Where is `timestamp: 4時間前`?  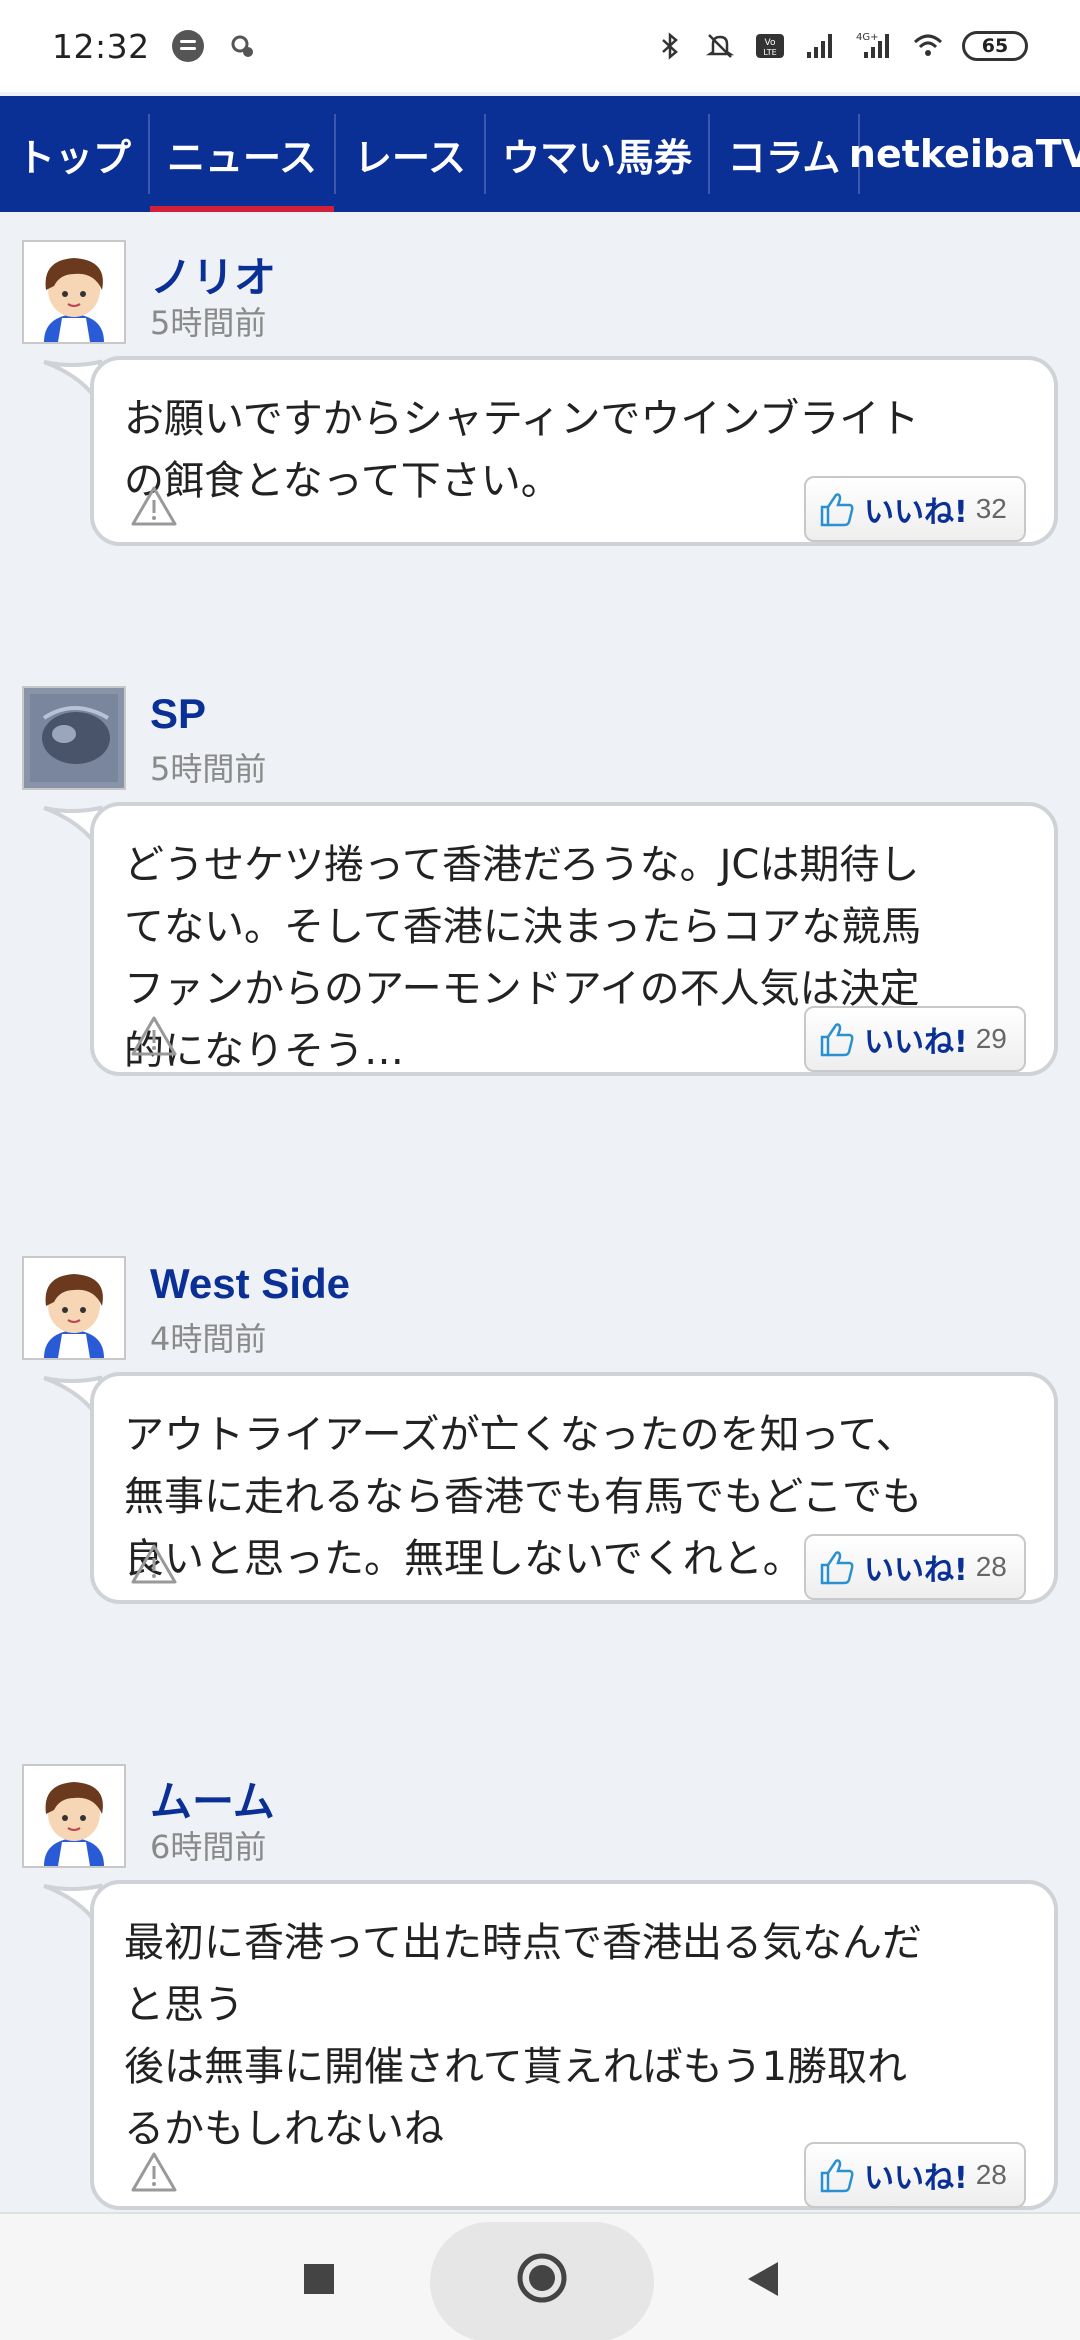
timestamp: 4時間前 is located at coordinates (208, 1339).